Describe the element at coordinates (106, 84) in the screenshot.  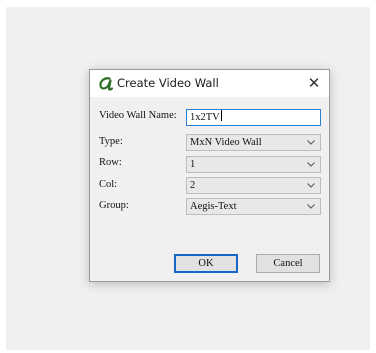
I see `alpha-logo-icon` at that location.